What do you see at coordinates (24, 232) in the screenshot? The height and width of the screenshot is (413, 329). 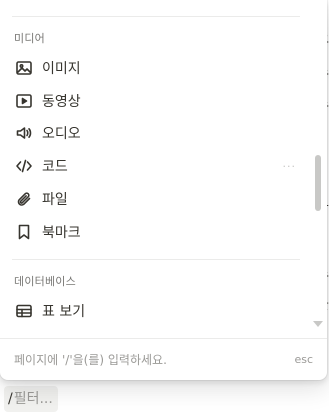 I see `bookmark-icon` at bounding box center [24, 232].